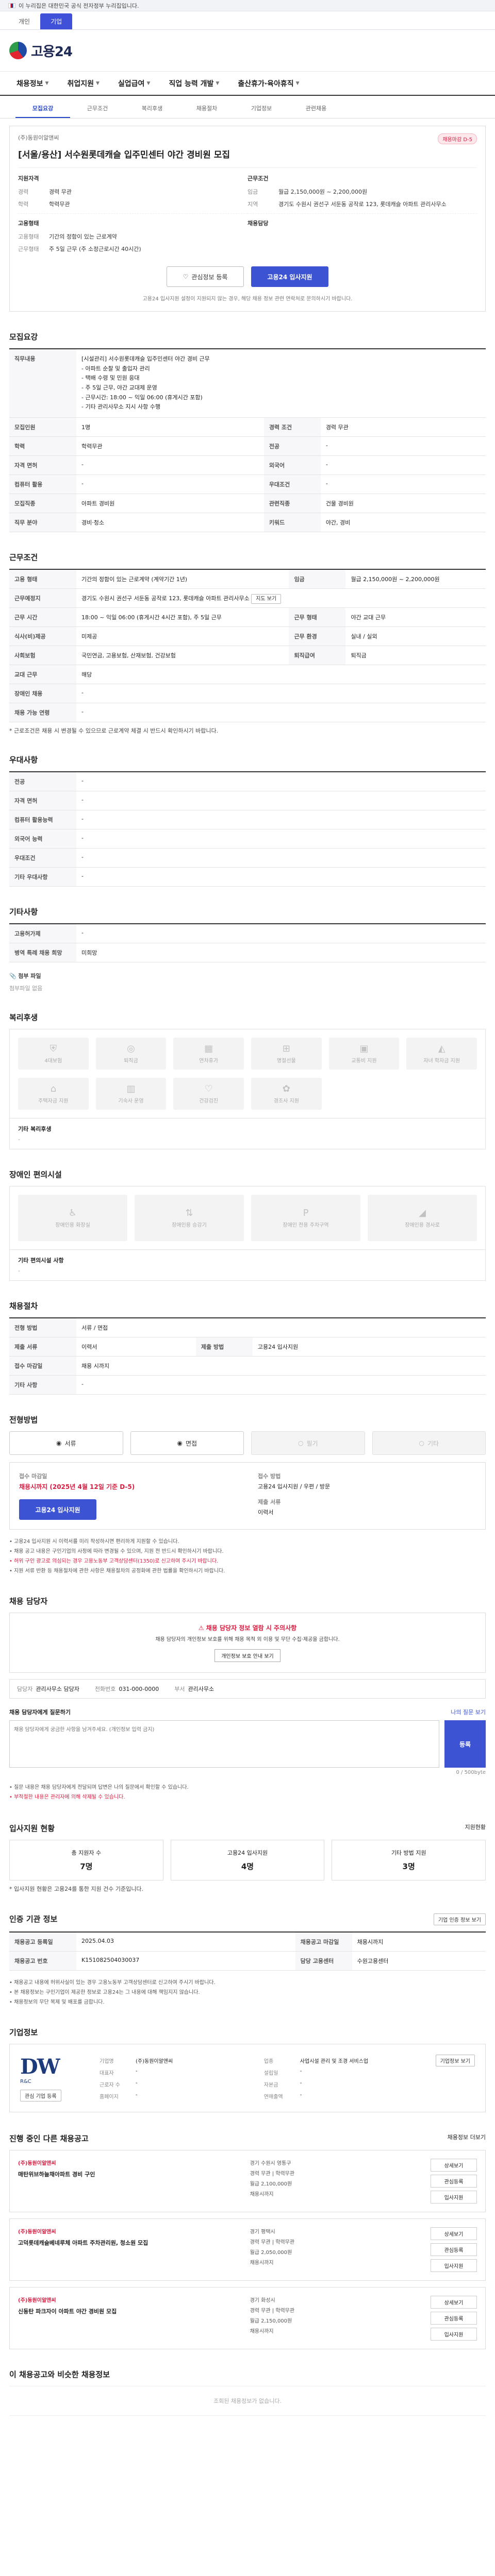  Describe the element at coordinates (42, 465) in the screenshot. I see `row-key: 자격 면허` at that location.